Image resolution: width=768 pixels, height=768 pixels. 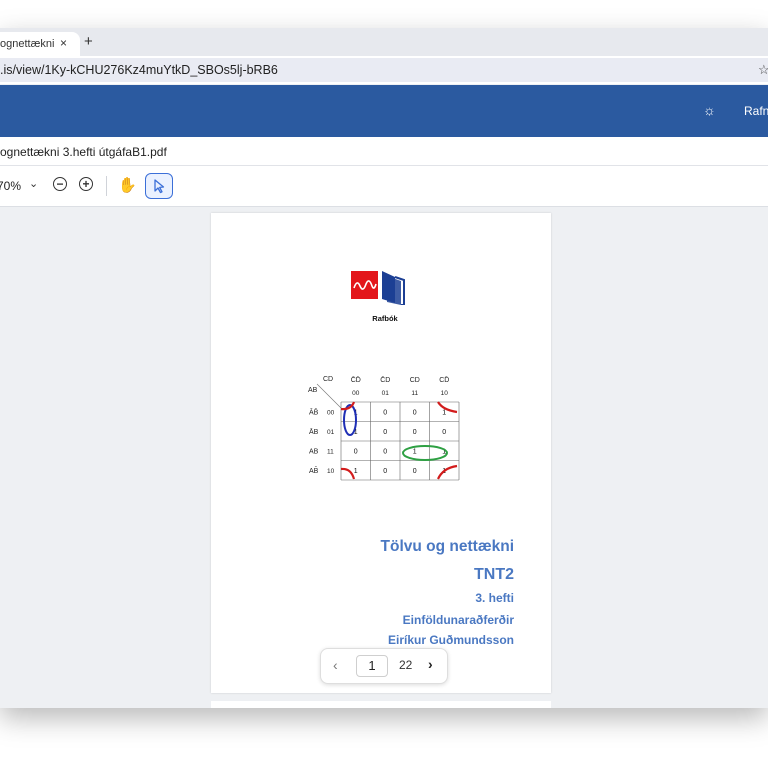 What do you see at coordinates (331, 471) in the screenshot?
I see `kmap-row-code: 10` at bounding box center [331, 471].